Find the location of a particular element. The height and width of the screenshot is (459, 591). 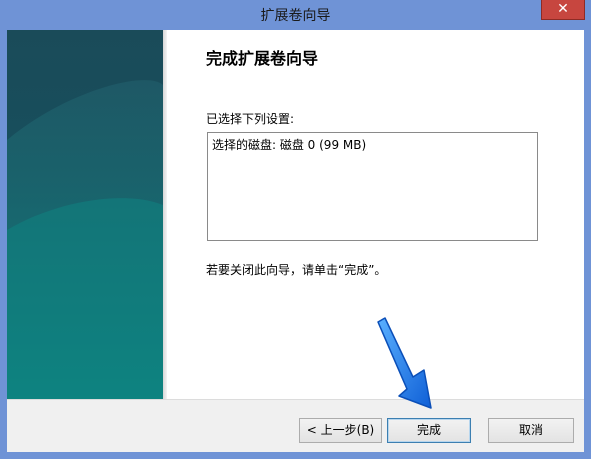

back-button: < 上一步(B) is located at coordinates (340, 430).